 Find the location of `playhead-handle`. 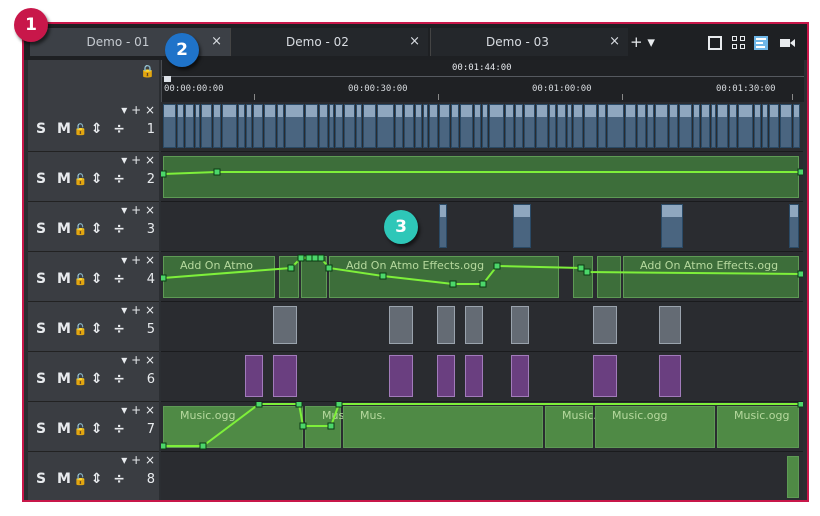

playhead-handle is located at coordinates (167, 79).